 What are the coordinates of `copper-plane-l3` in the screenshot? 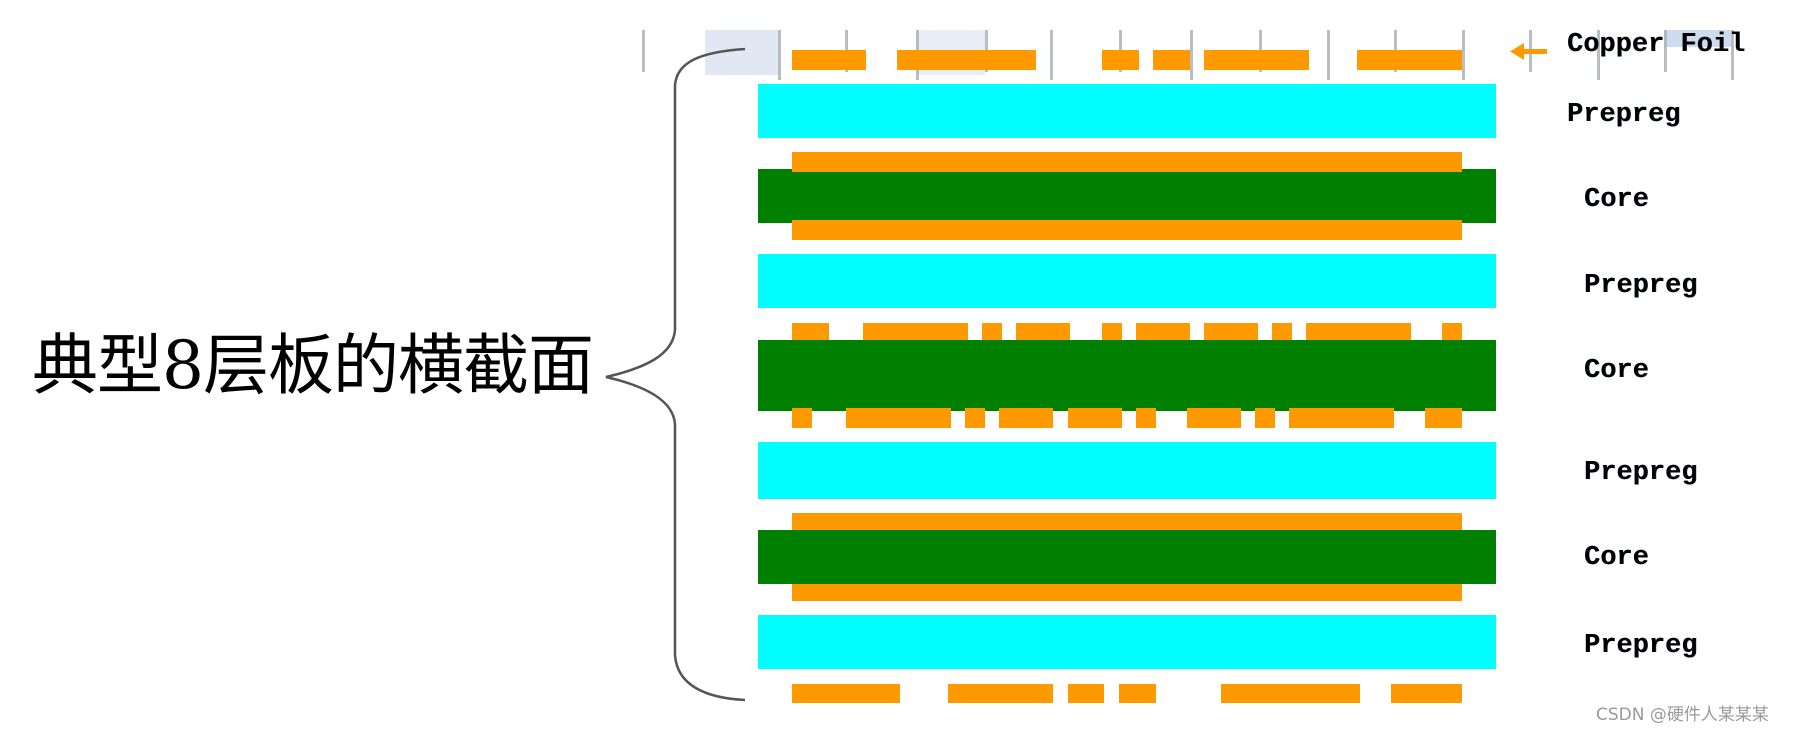 It's located at (1127, 230).